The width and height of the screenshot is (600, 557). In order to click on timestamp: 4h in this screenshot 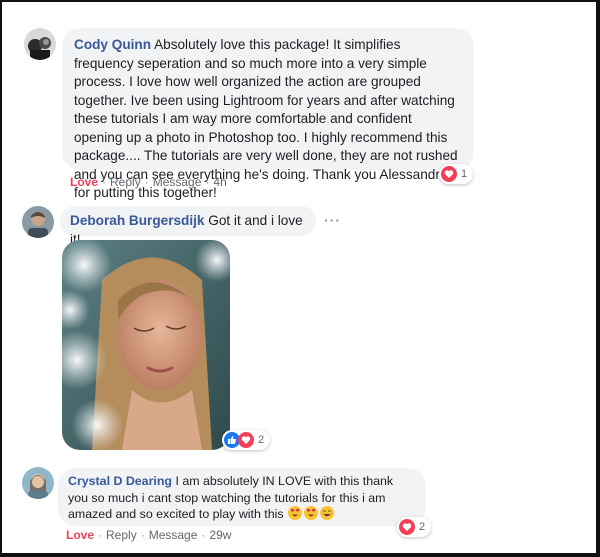, I will do `click(219, 182)`.